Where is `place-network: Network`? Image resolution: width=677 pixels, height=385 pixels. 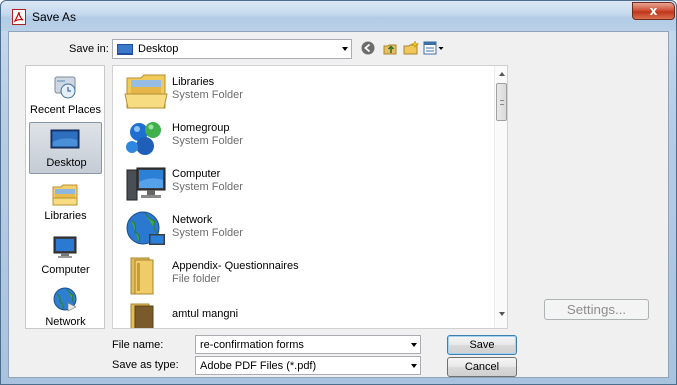
place-network: Network is located at coordinates (65, 308).